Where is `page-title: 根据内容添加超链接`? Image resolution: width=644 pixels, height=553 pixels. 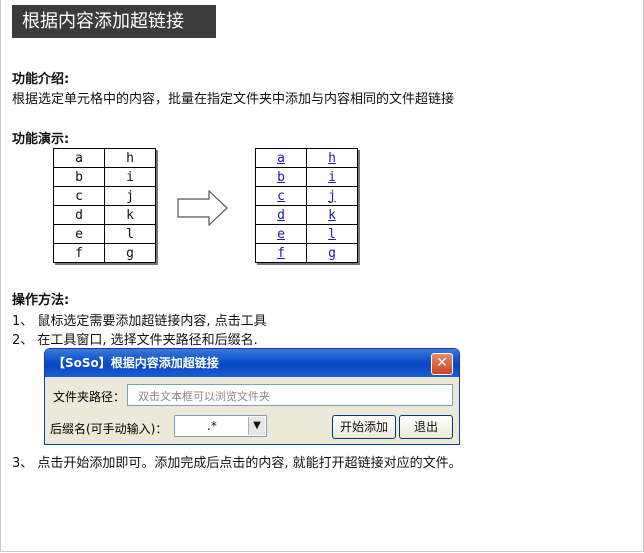
page-title: 根据内容添加超链接 is located at coordinates (114, 21).